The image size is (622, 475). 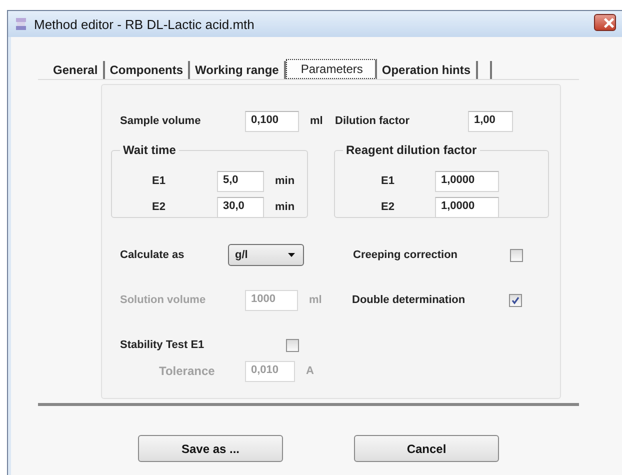 I want to click on tab: Parameters, so click(x=331, y=69).